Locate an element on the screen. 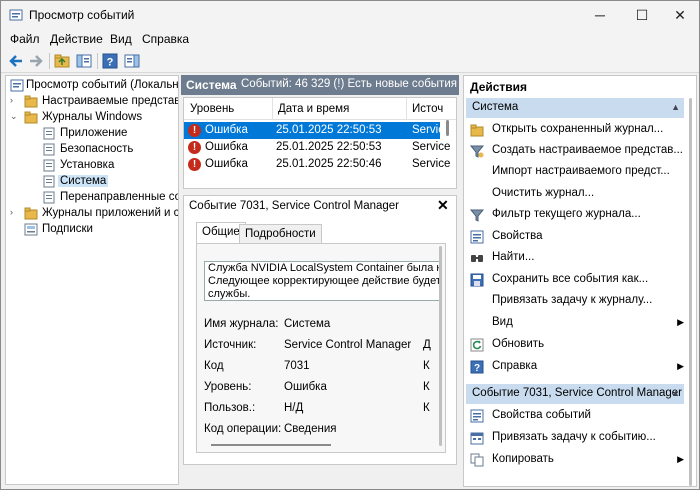  panel-icon is located at coordinates (132, 61).